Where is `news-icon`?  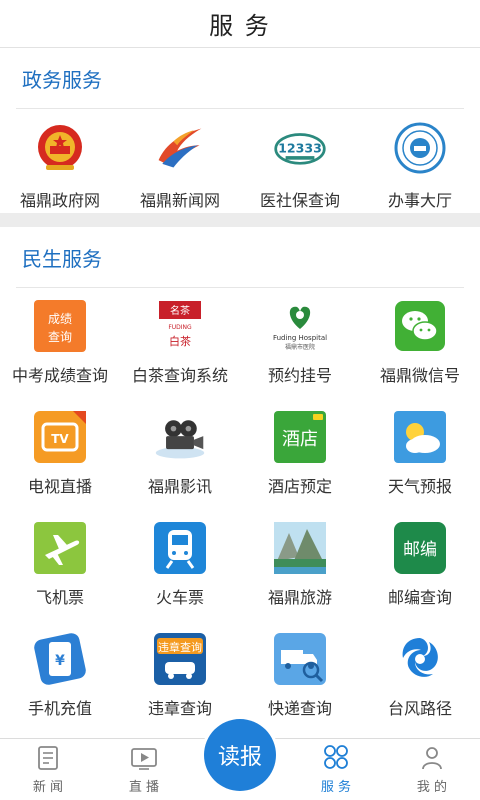 news-icon is located at coordinates (48, 760).